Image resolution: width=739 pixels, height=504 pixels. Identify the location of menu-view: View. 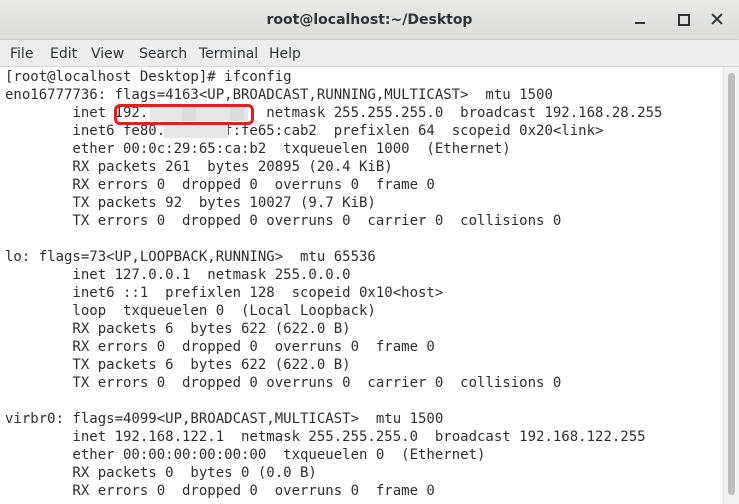
(107, 54).